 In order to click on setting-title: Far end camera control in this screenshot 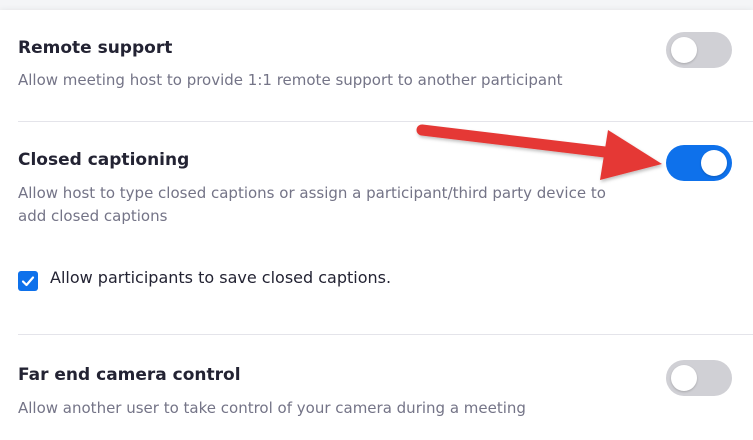, I will do `click(129, 375)`.